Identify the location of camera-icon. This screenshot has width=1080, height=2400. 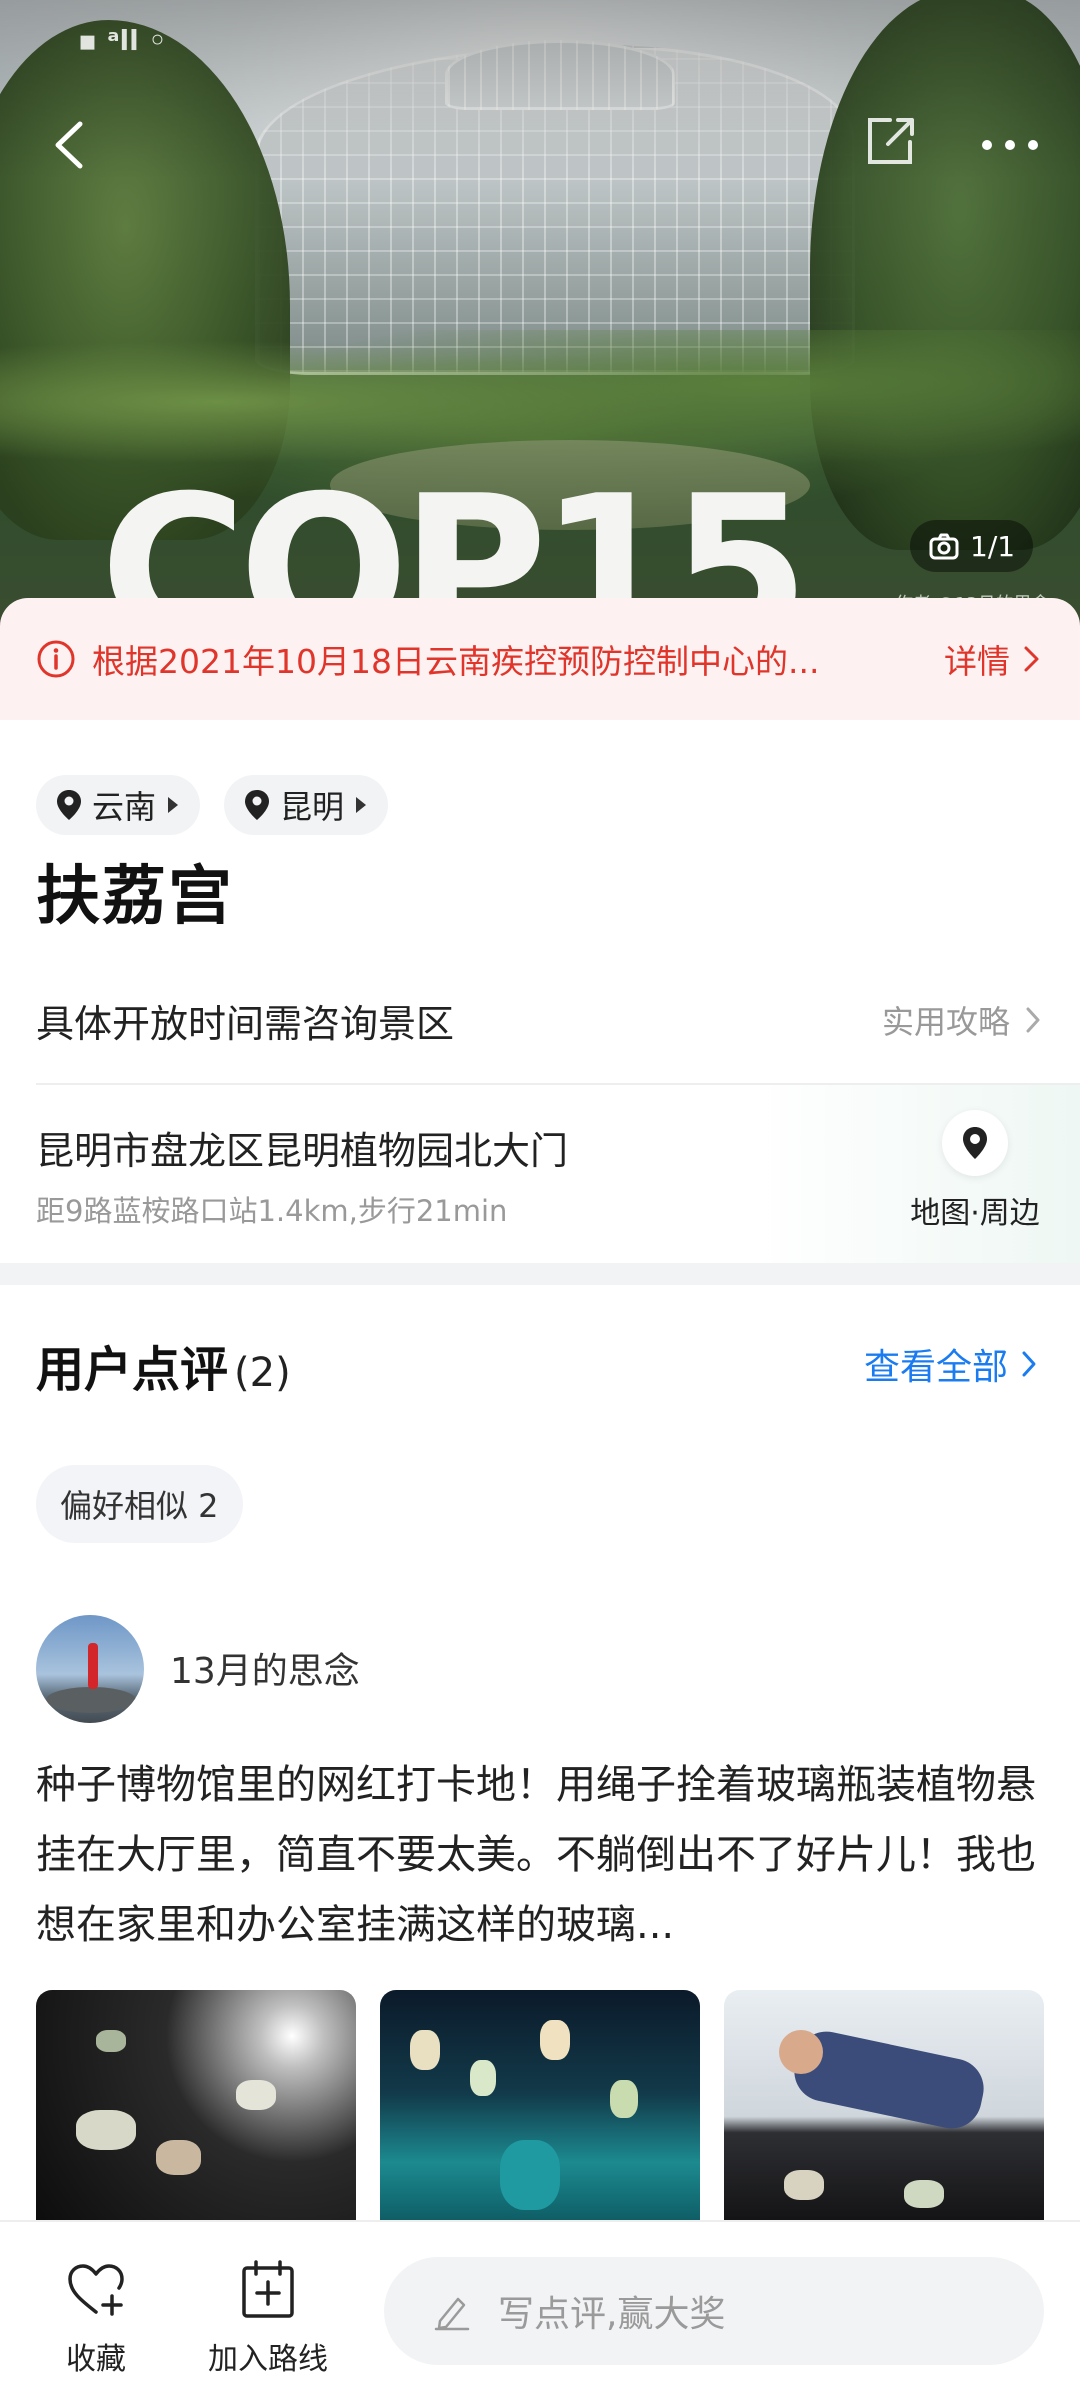
(944, 546).